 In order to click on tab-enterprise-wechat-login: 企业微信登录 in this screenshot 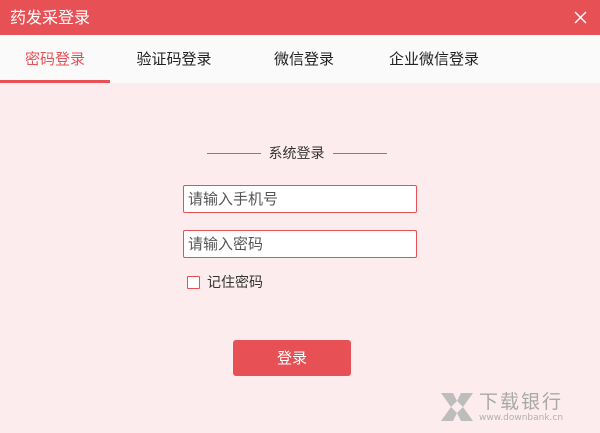, I will do `click(434, 59)`.